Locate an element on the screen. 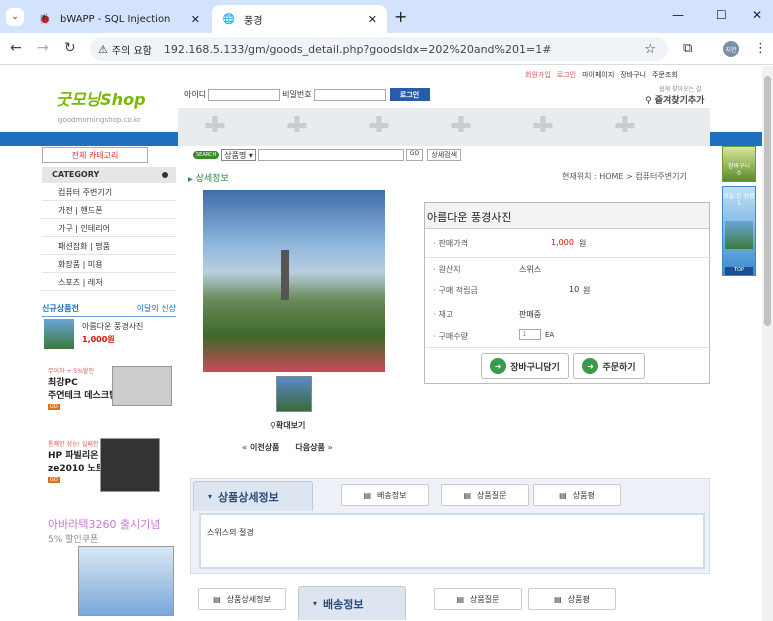 The image size is (773, 621). top-button: TOP is located at coordinates (739, 271).